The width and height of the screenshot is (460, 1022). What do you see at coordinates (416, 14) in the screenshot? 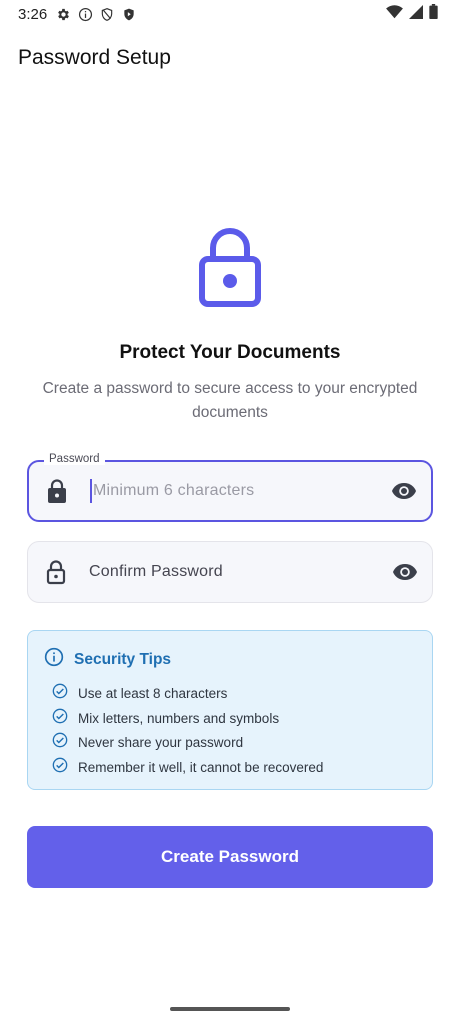
I see `signal-icon` at bounding box center [416, 14].